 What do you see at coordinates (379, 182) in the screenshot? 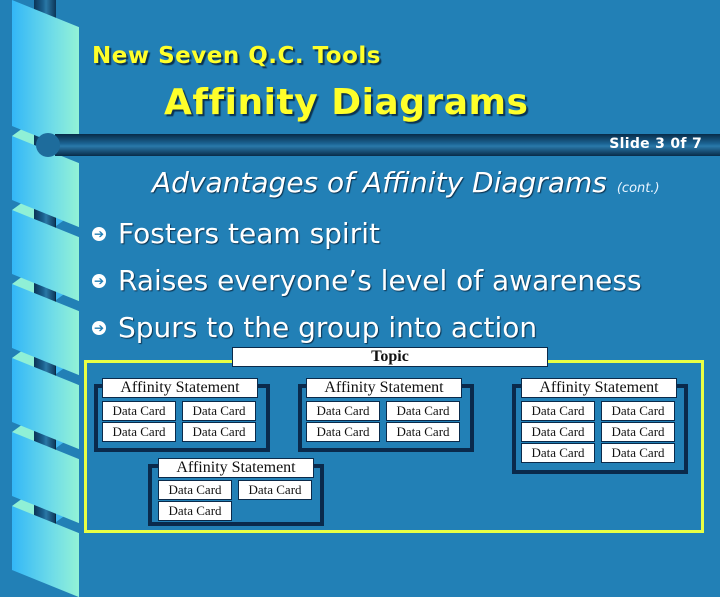
I see `section-heading-text: Advantages of Affinity Diagrams` at bounding box center [379, 182].